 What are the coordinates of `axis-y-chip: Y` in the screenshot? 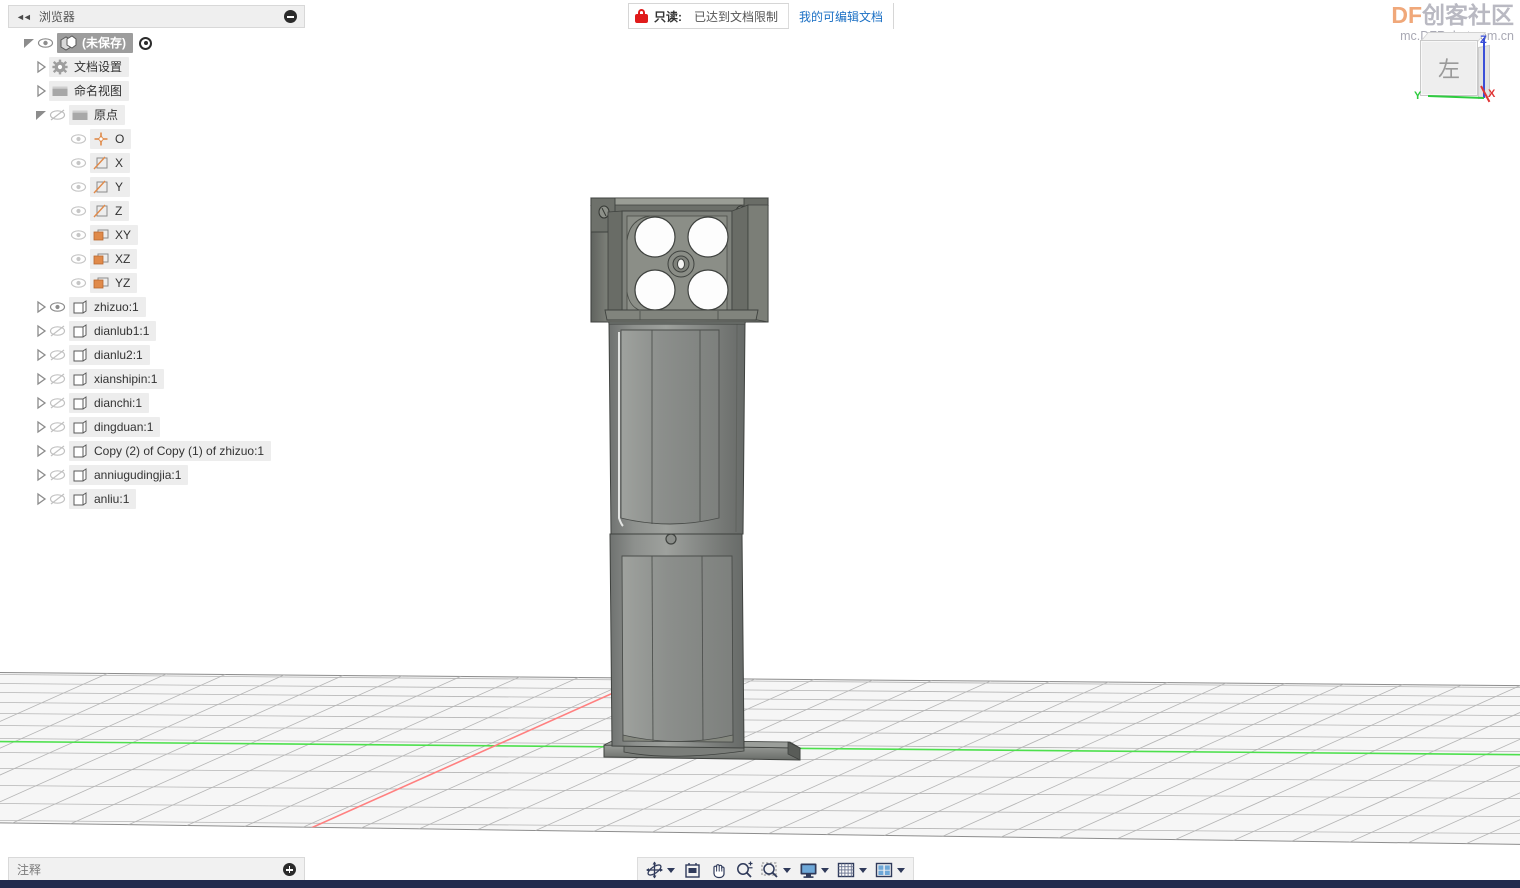 It's located at (110, 187).